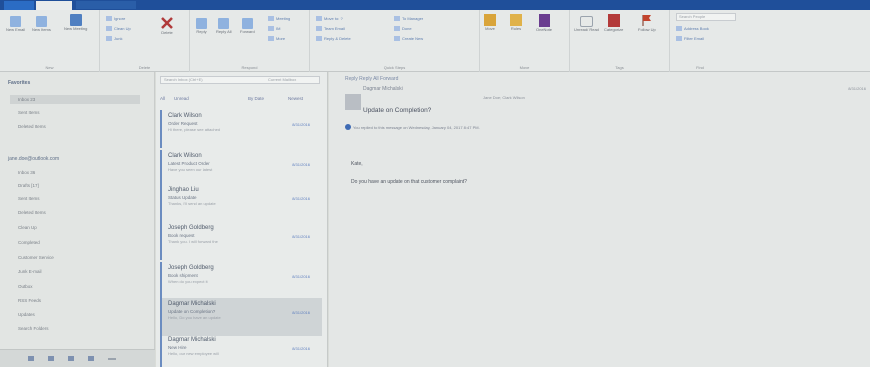  I want to click on new-meeting-button: New Meeting, so click(75, 22).